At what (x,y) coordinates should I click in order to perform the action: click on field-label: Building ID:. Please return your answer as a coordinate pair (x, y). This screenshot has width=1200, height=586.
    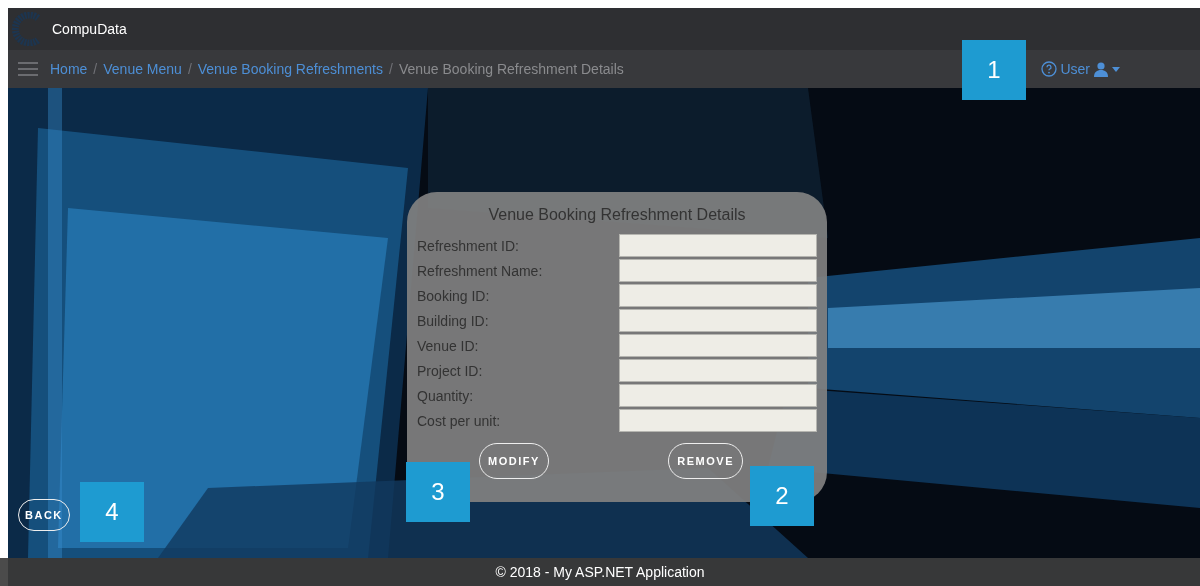
    Looking at the image, I should click on (453, 320).